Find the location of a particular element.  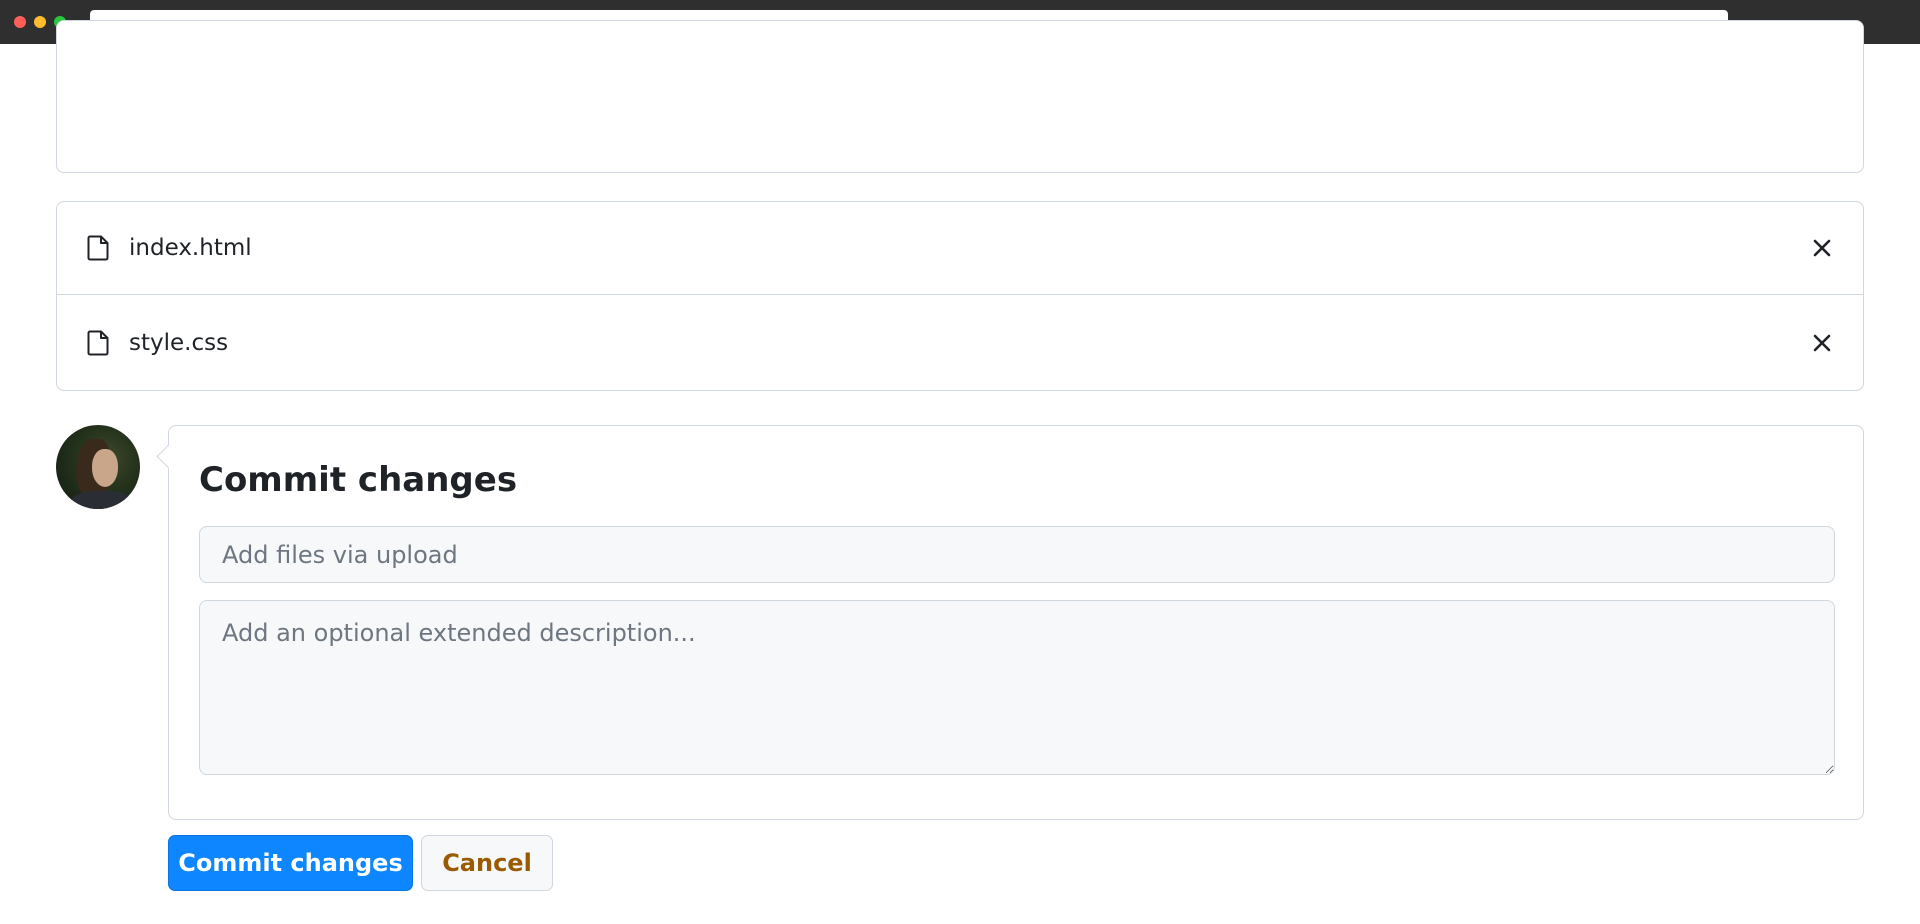

commit-summary-input is located at coordinates (1017, 554).